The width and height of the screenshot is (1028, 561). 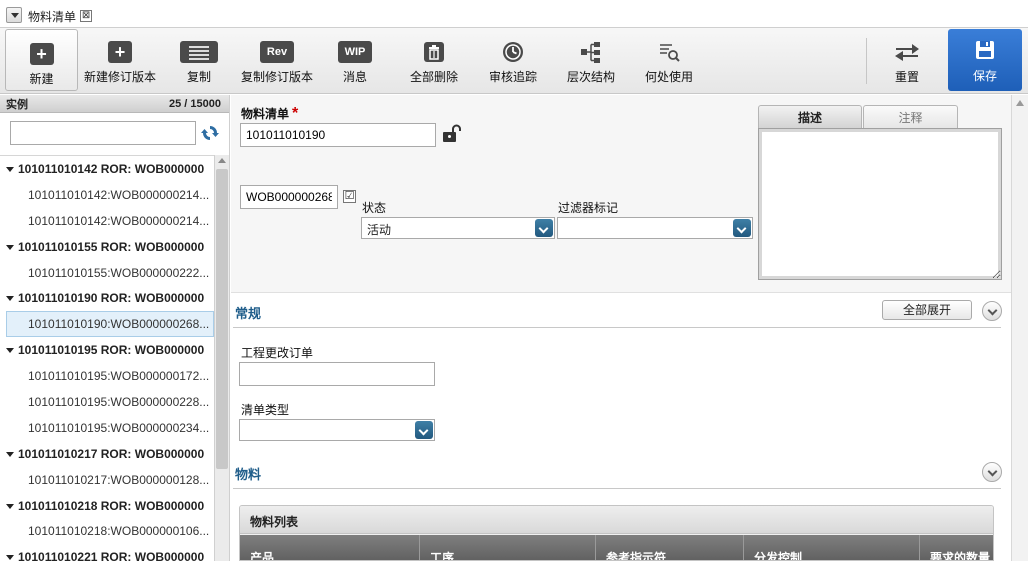 I want to click on trash-icon, so click(x=434, y=52).